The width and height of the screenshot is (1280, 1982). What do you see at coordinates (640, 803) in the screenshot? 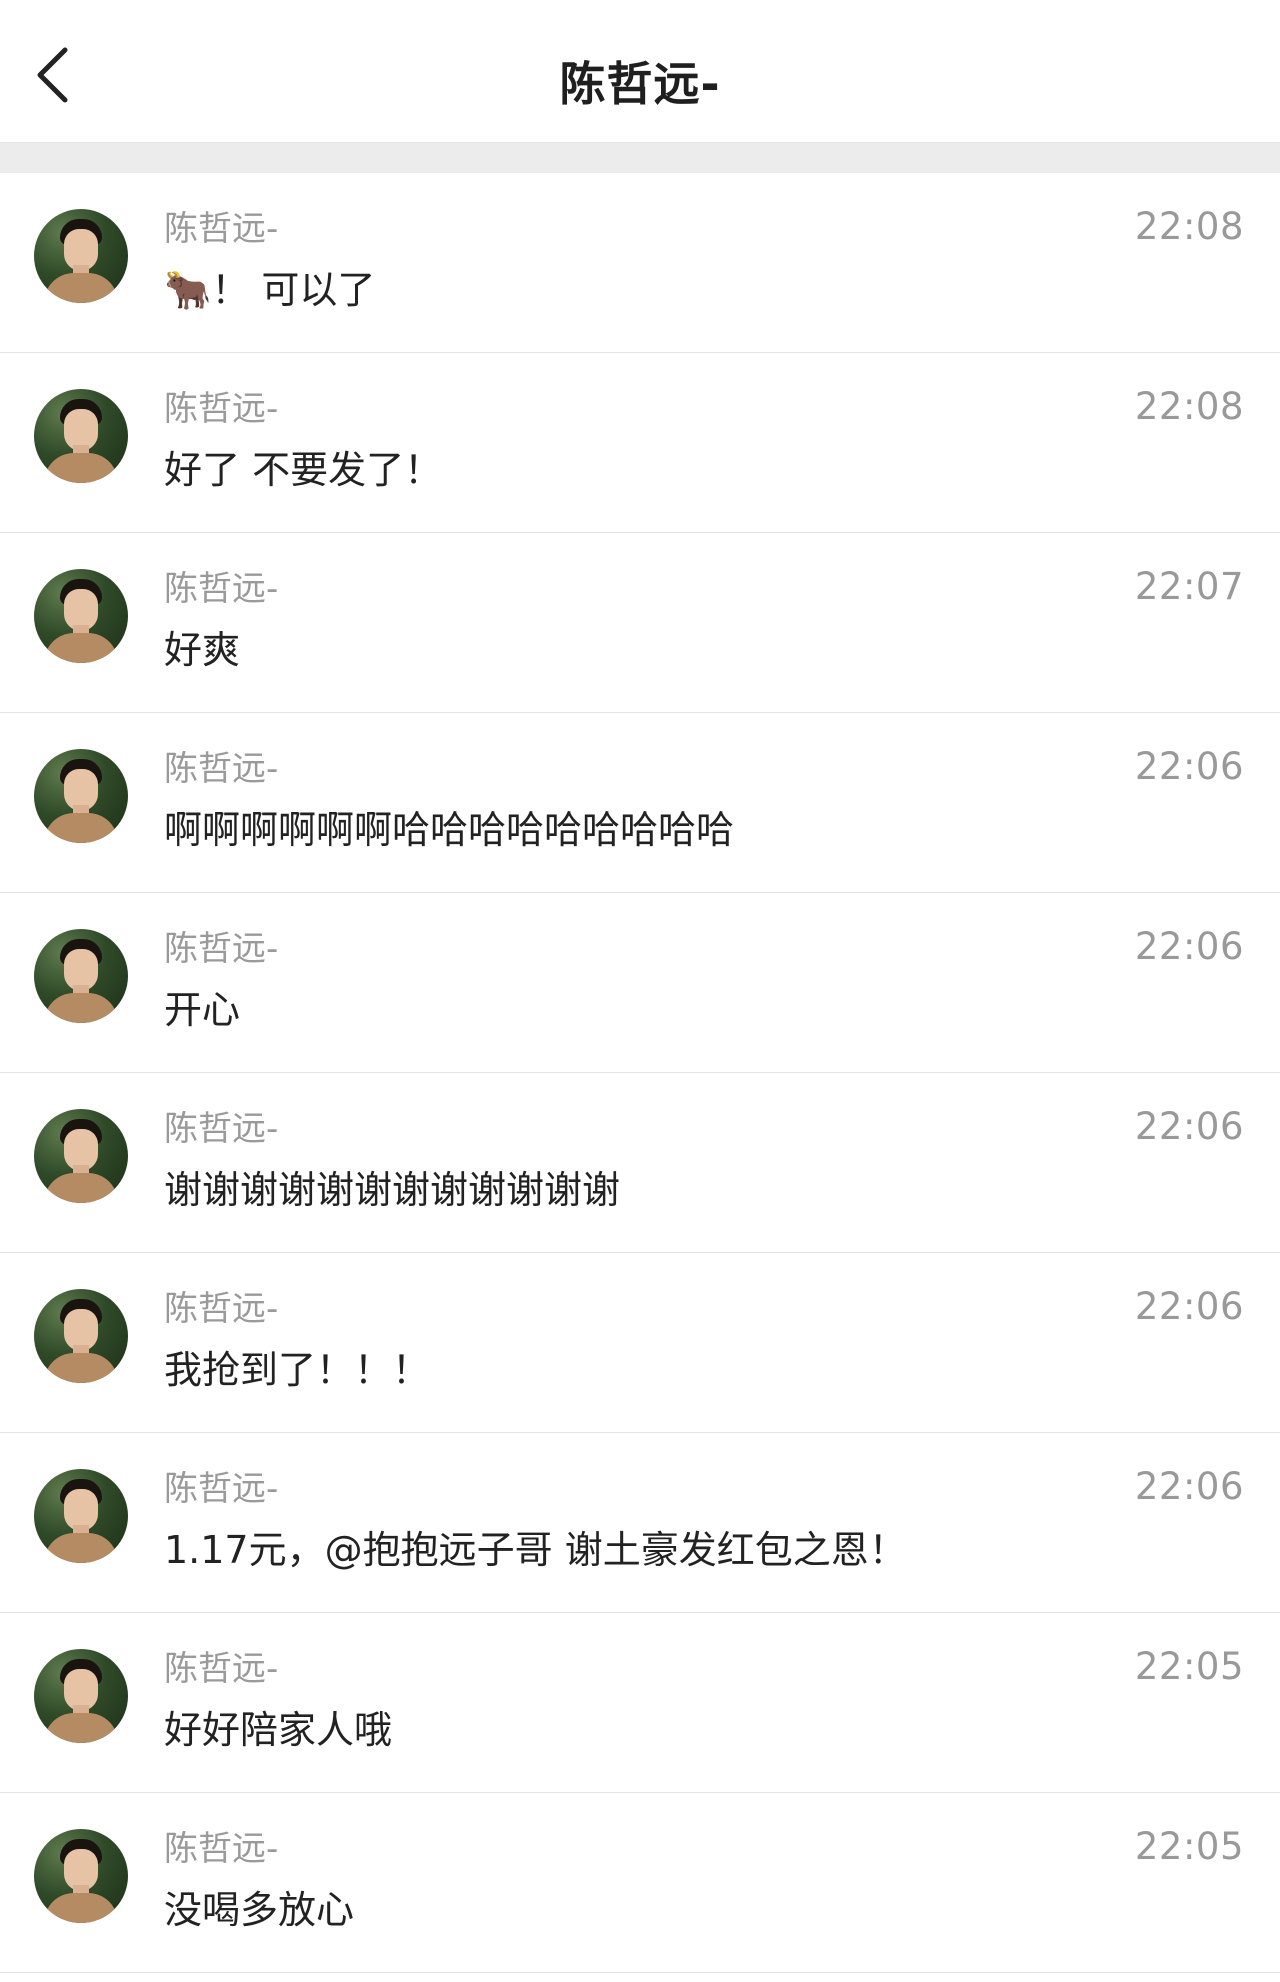
I see `message-row: 陈哲远- 22:06 啊啊啊啊啊啊哈哈哈哈哈哈哈哈哈` at bounding box center [640, 803].